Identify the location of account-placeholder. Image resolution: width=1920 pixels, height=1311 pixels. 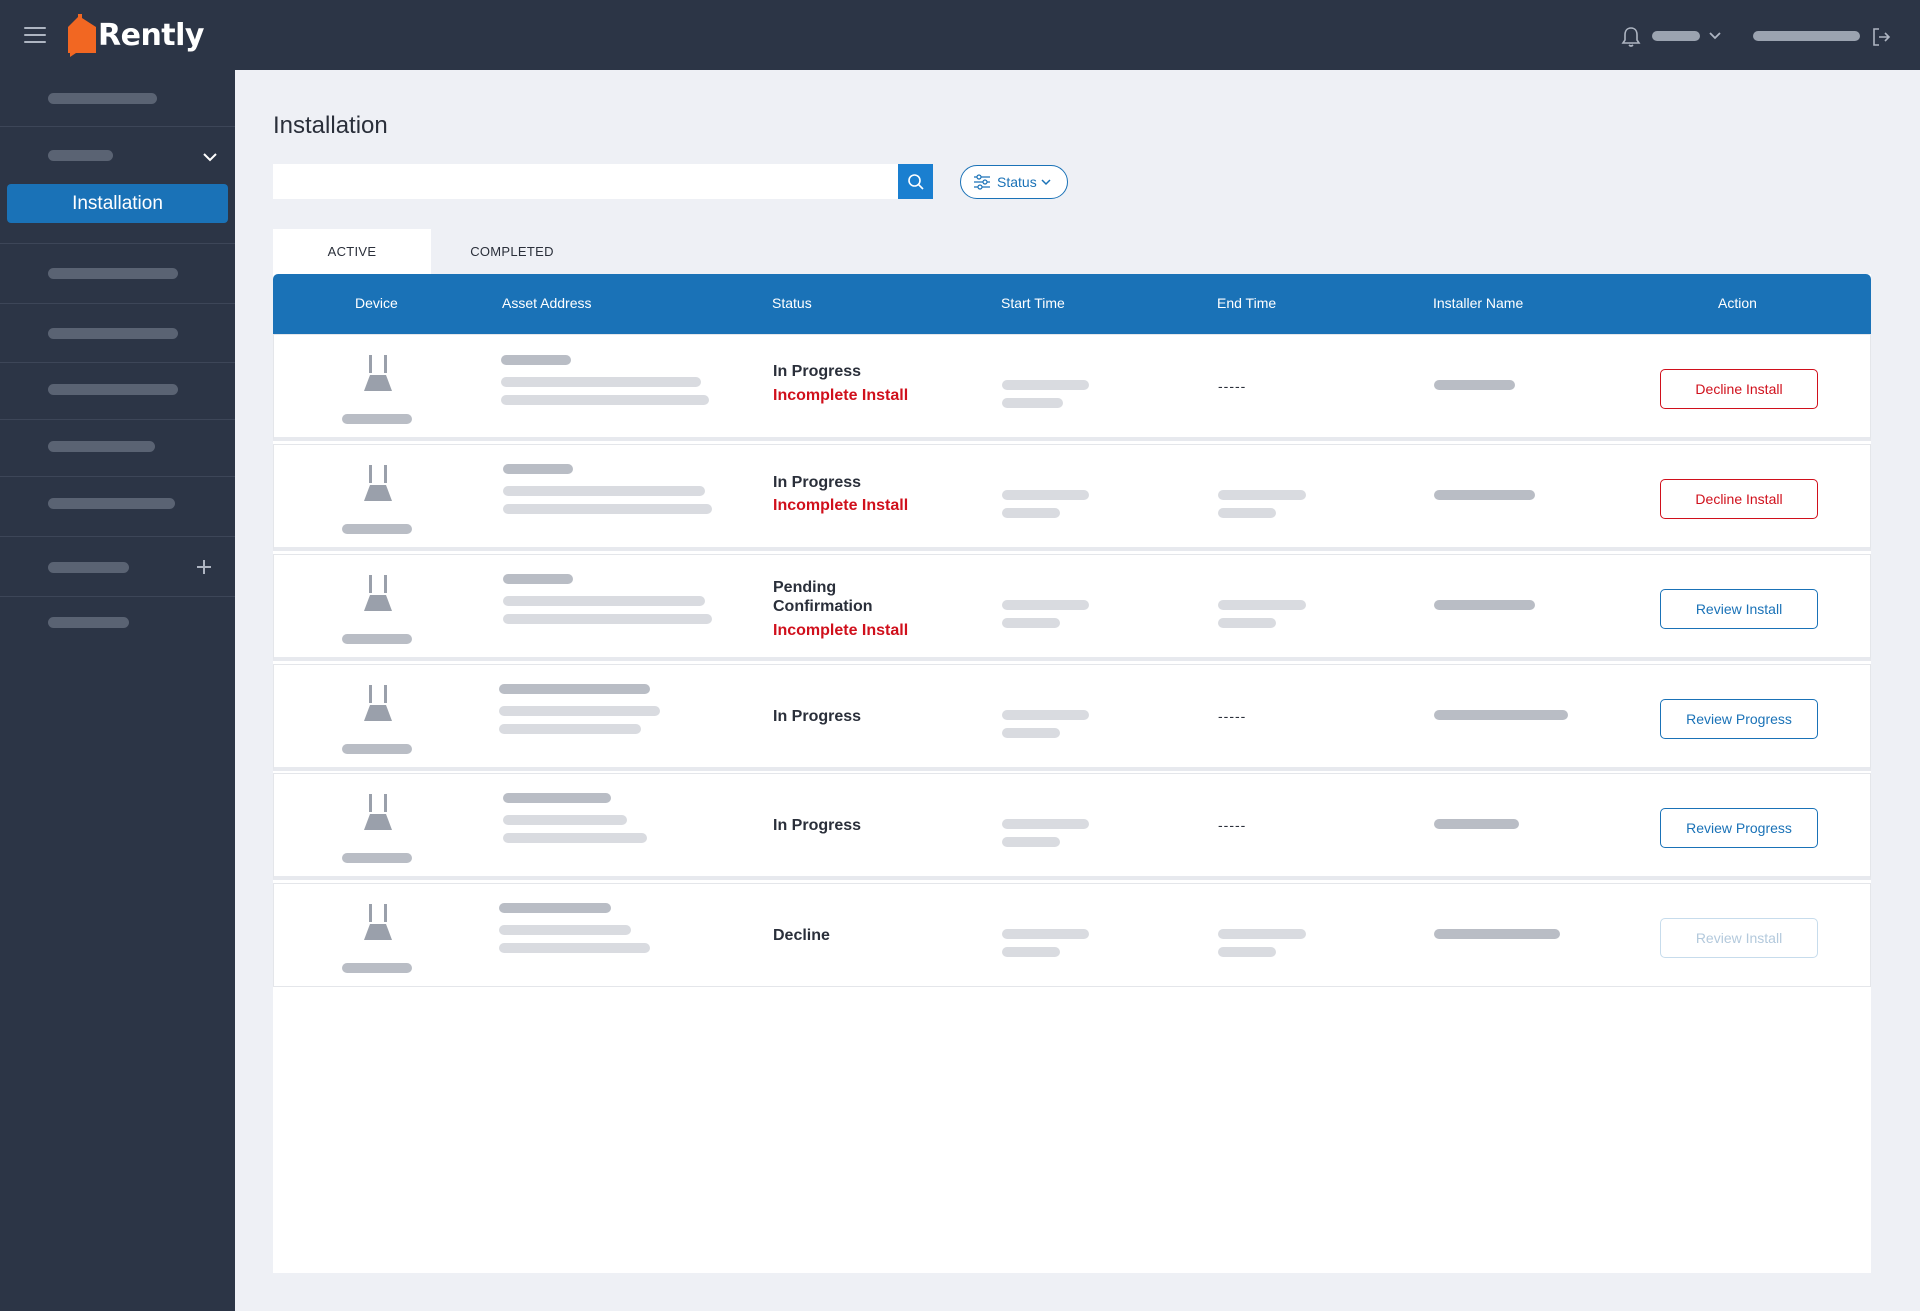
(1806, 36).